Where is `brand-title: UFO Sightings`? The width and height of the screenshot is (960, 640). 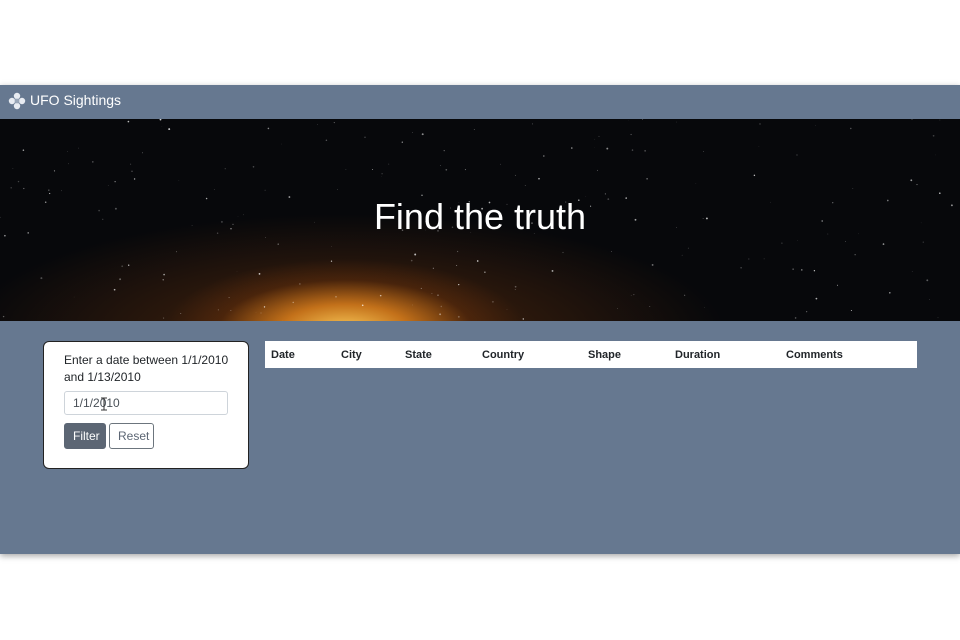 brand-title: UFO Sightings is located at coordinates (75, 100).